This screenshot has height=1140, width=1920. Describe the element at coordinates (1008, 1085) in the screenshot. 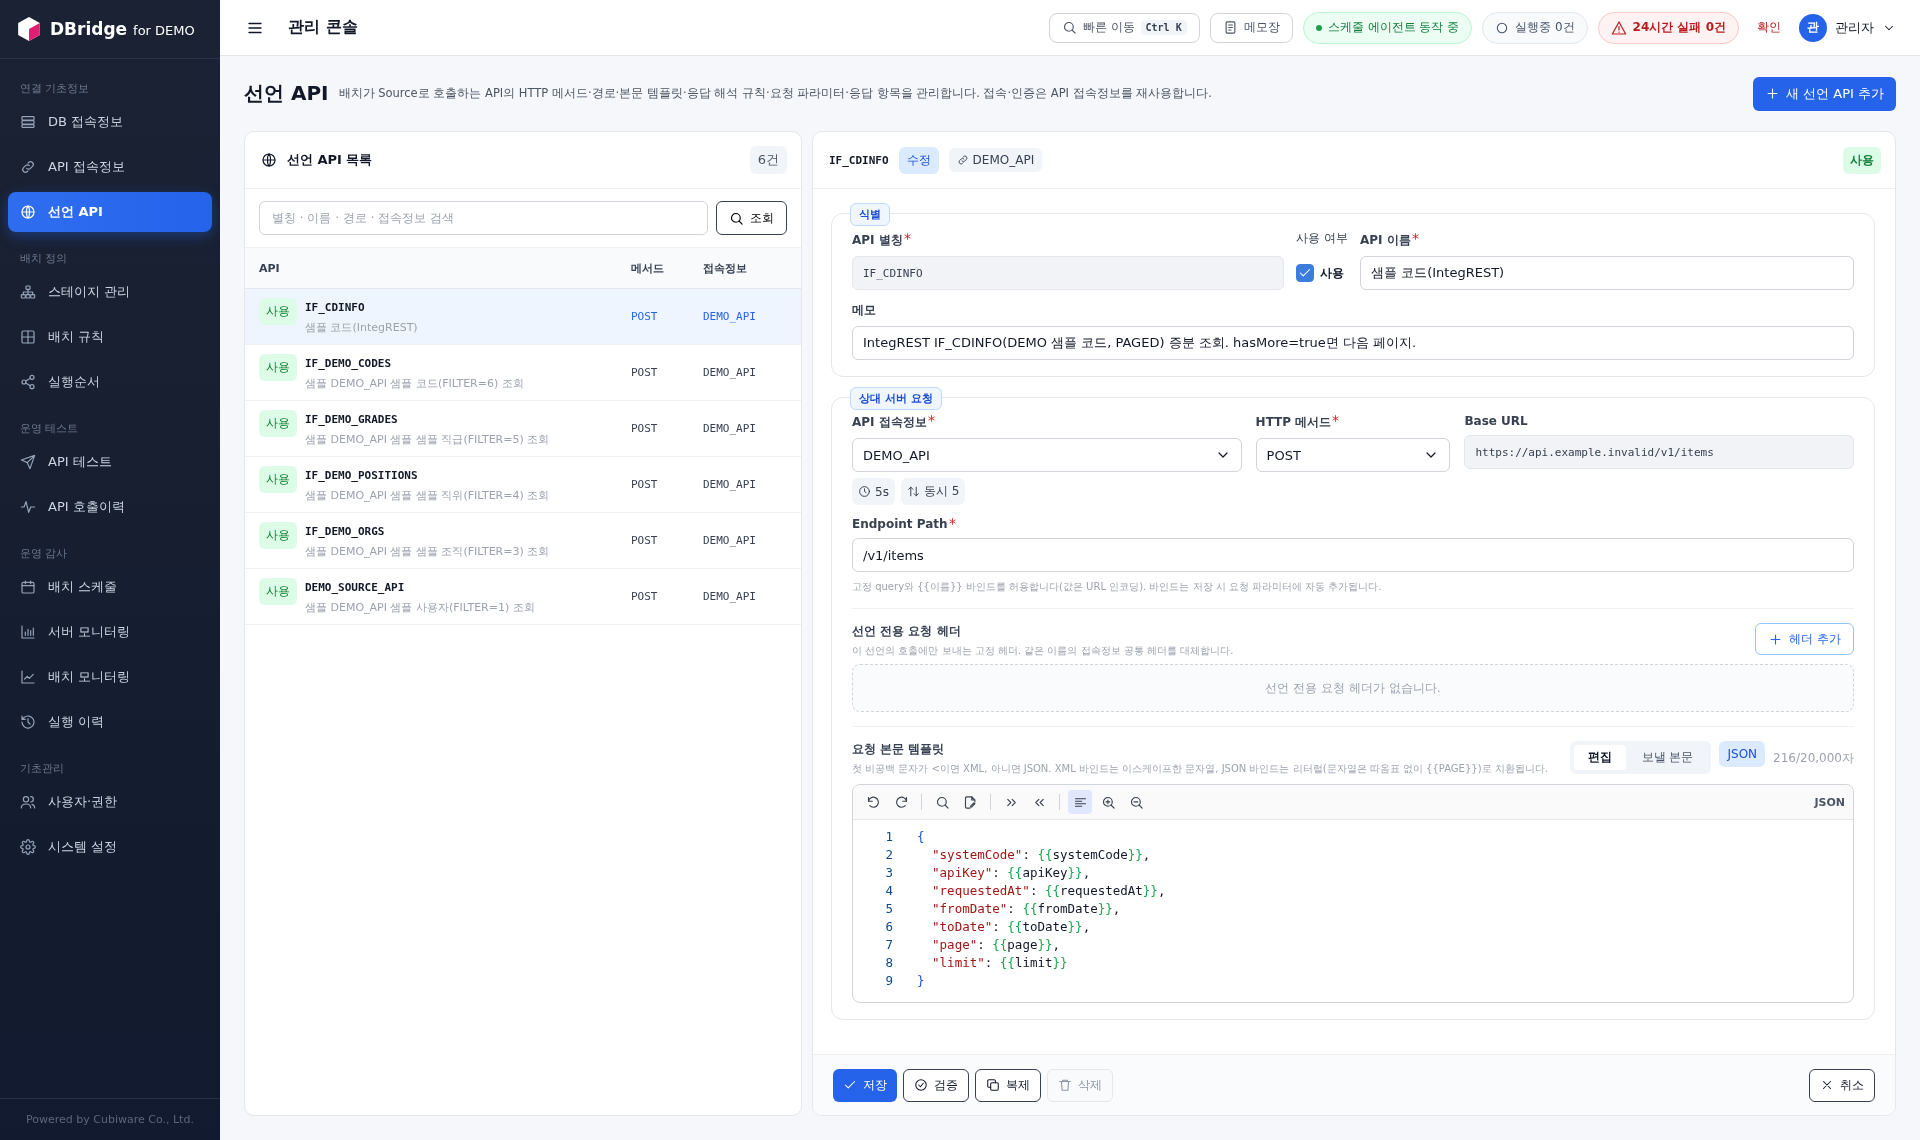

I see `action-button: 복제` at that location.